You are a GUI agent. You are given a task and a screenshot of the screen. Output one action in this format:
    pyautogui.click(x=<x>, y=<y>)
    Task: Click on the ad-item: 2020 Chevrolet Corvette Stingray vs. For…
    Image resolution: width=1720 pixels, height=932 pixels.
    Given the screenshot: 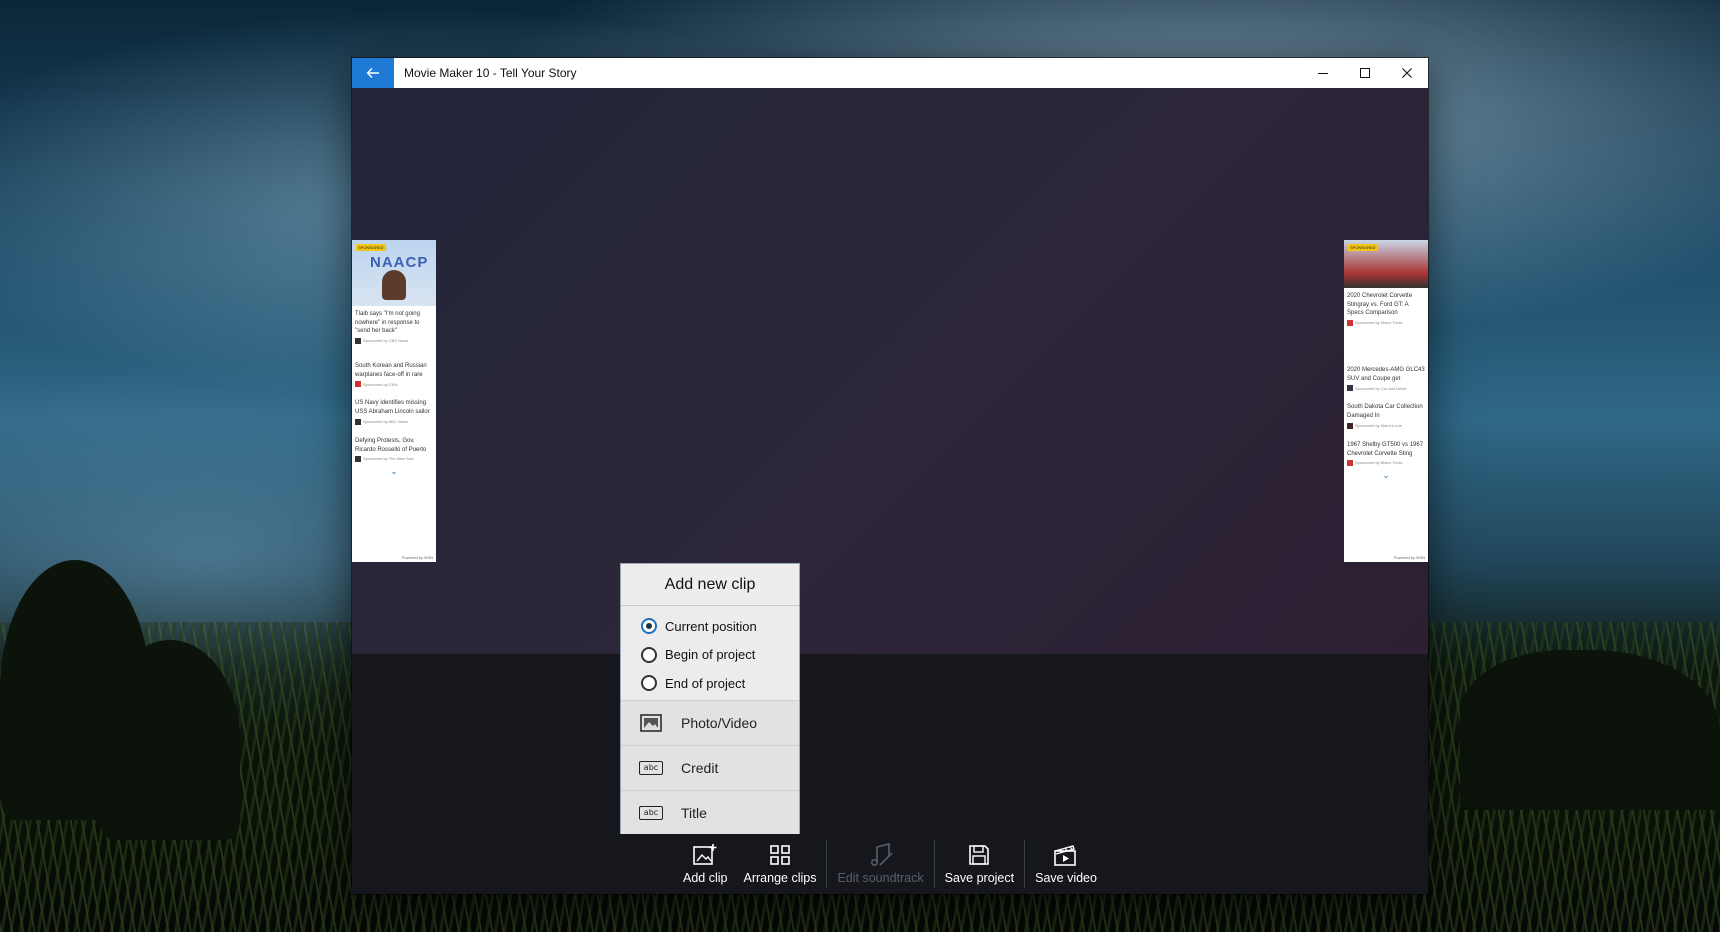 What is the action you would take?
    pyautogui.click(x=1386, y=307)
    